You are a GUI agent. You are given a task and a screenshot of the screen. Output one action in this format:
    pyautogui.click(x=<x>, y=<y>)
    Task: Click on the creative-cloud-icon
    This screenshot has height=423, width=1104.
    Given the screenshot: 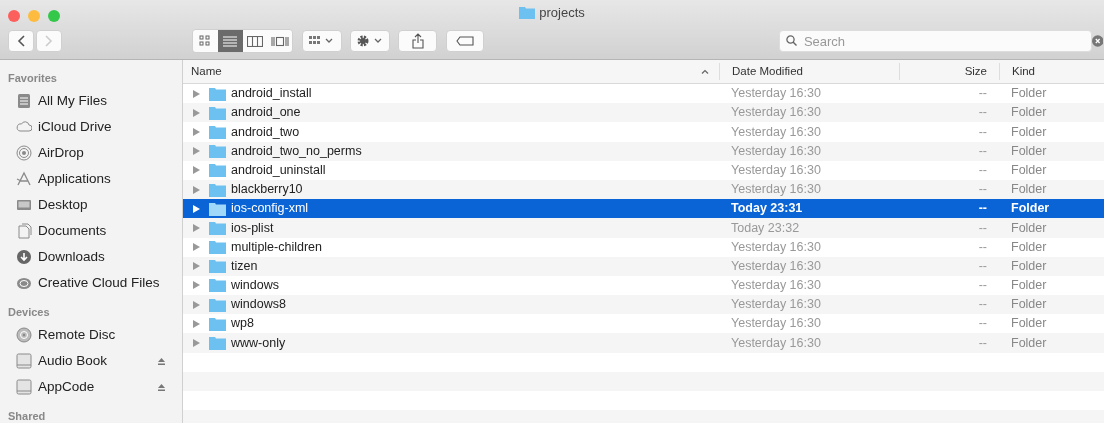 What is the action you would take?
    pyautogui.click(x=24, y=283)
    